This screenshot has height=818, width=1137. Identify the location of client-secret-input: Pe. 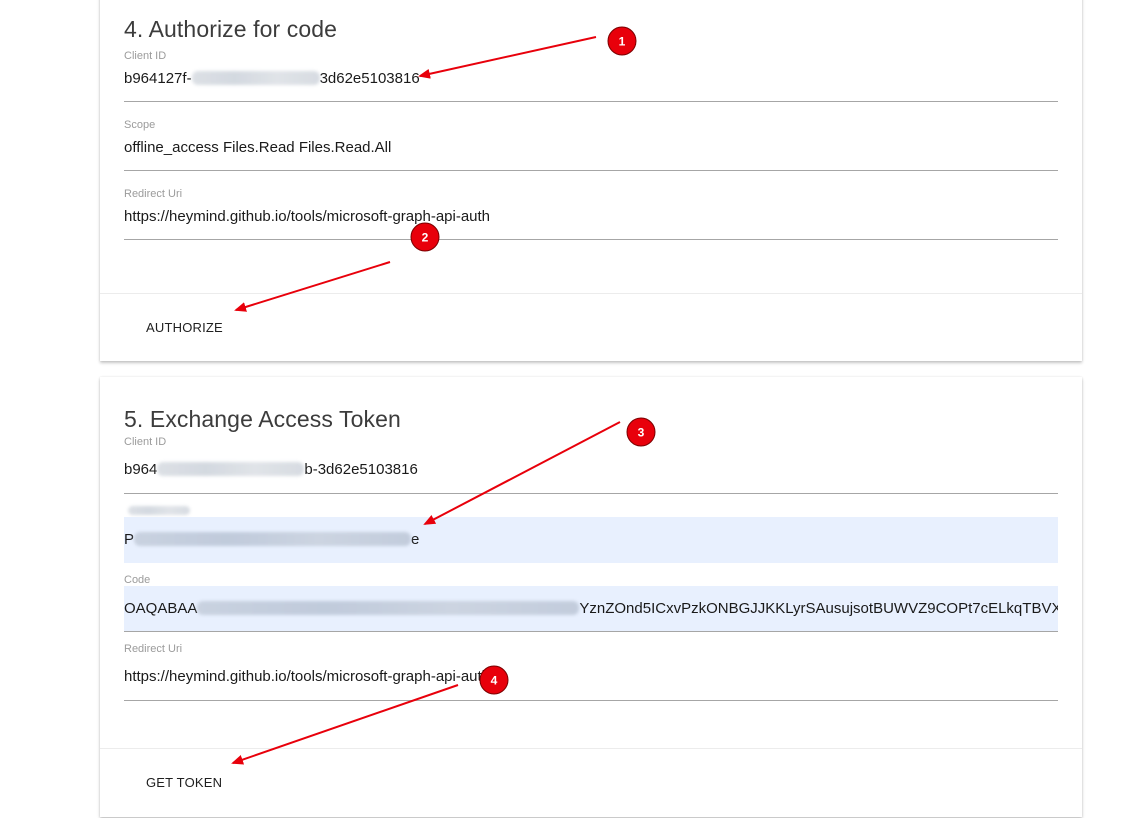
(591, 540).